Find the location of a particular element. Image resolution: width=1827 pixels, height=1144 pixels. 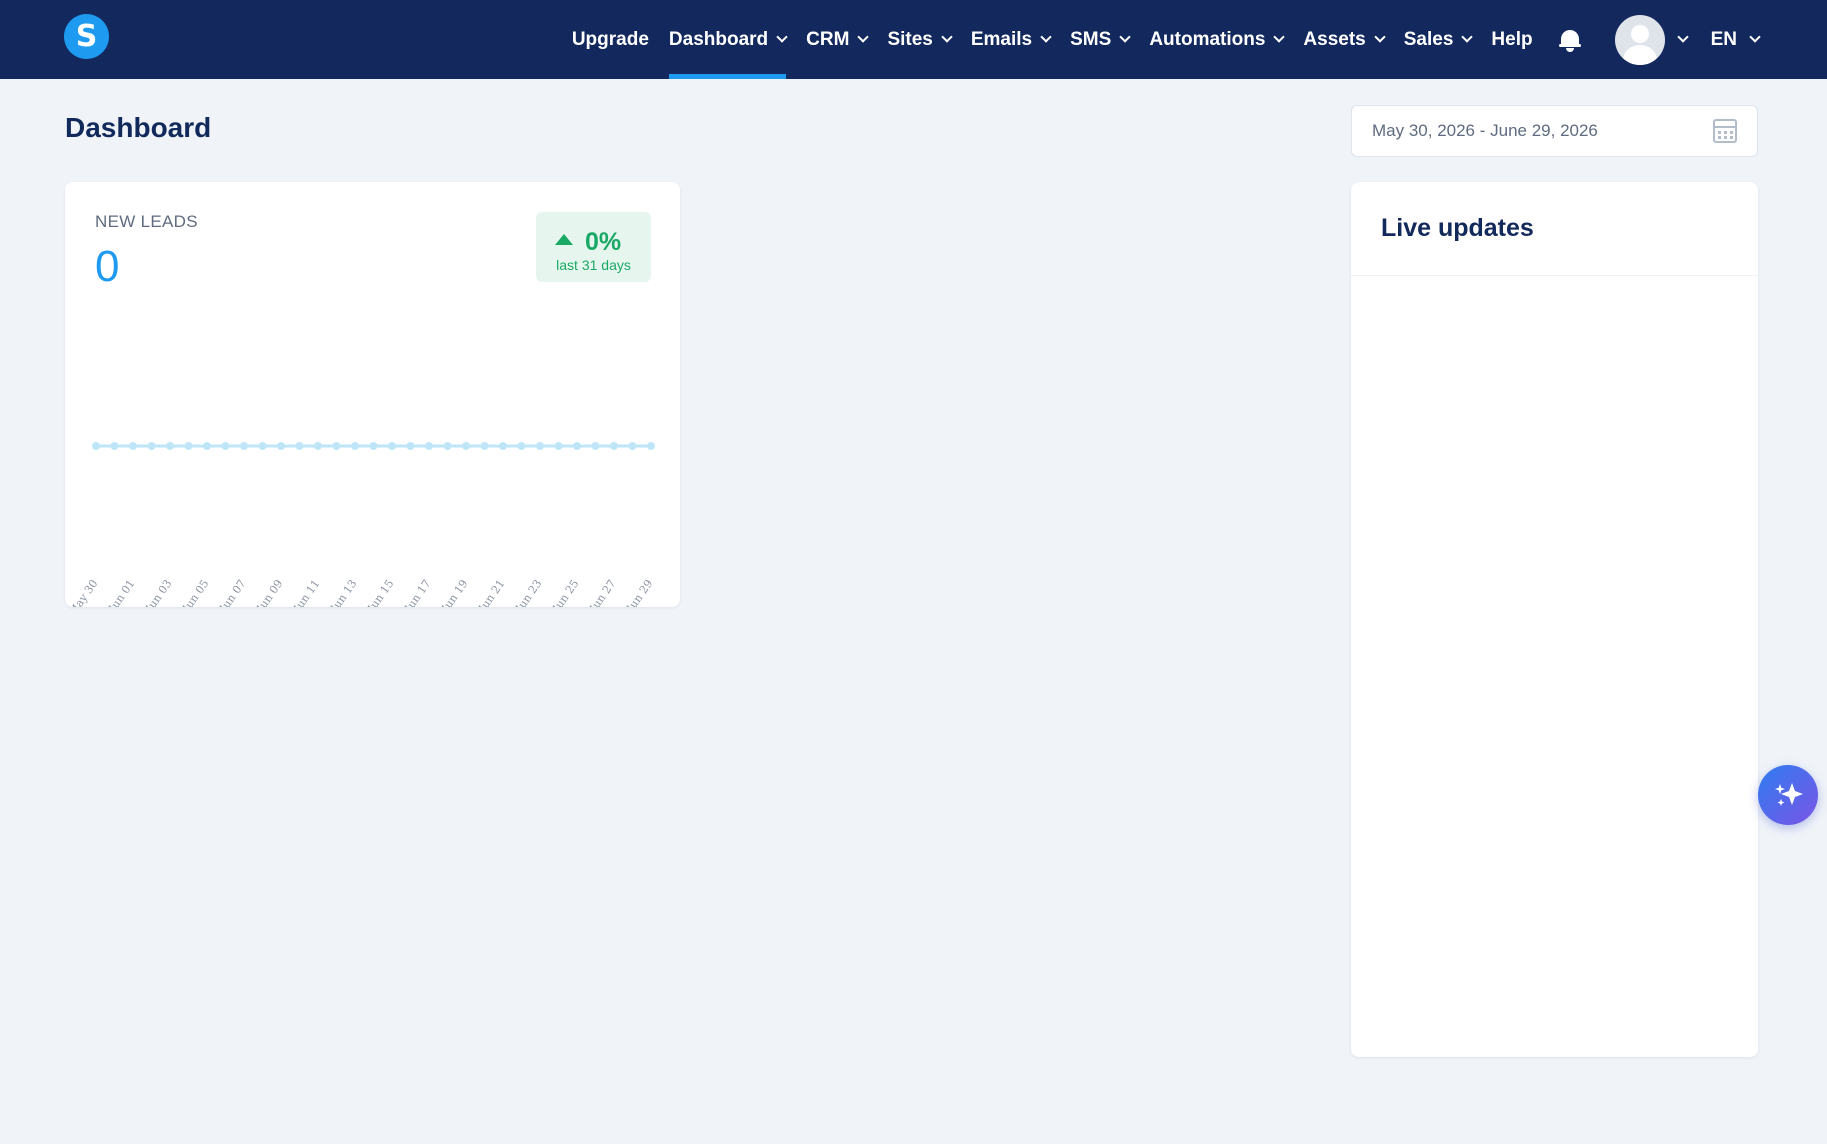

notification-bell-icon is located at coordinates (1569, 40).